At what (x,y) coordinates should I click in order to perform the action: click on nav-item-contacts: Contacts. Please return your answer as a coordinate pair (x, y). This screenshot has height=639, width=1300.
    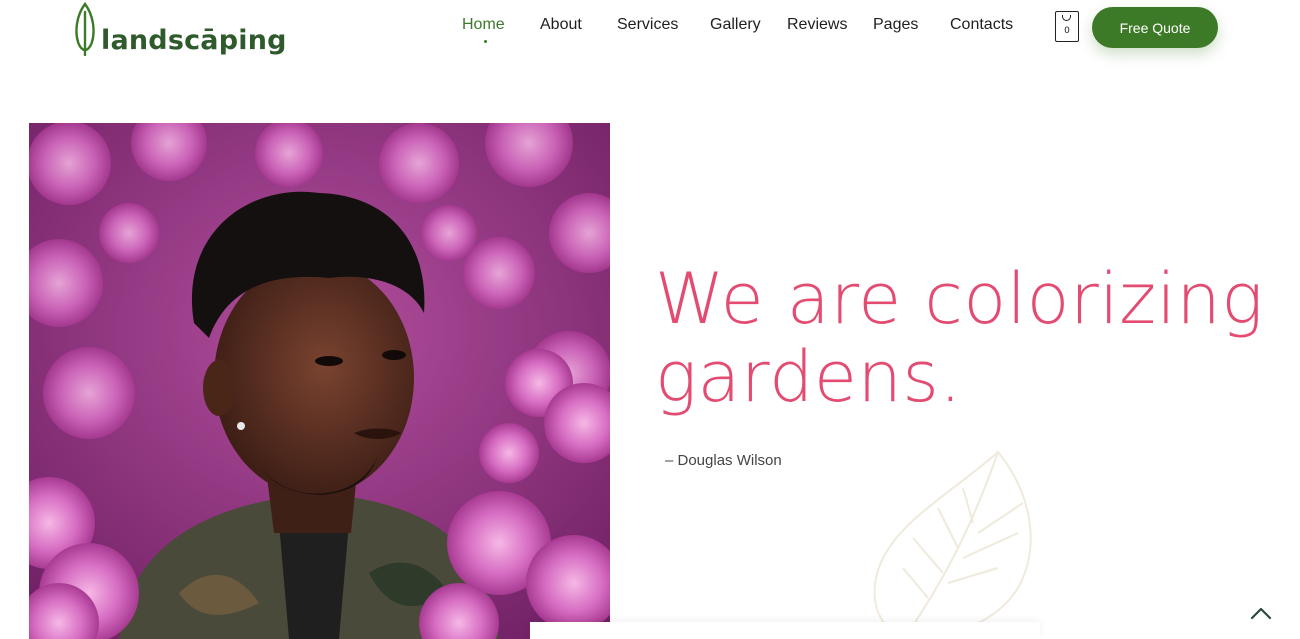
    Looking at the image, I should click on (981, 25).